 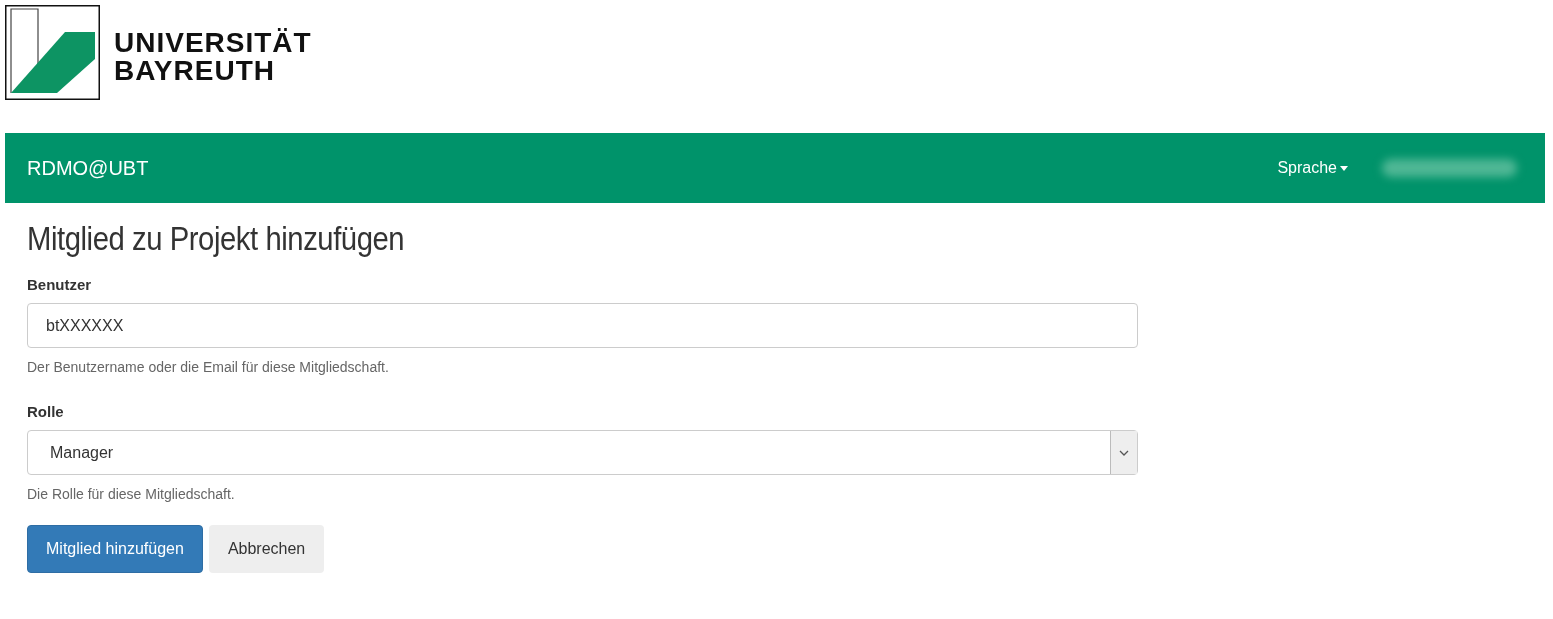 What do you see at coordinates (582, 452) in the screenshot?
I see `select-field: Manager` at bounding box center [582, 452].